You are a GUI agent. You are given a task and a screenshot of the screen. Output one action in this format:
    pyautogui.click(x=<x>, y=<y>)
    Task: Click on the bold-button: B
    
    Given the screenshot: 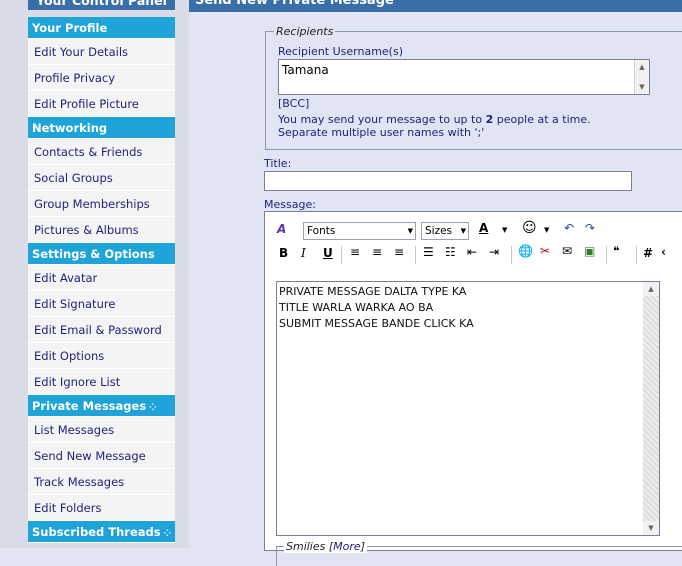 What is the action you would take?
    pyautogui.click(x=283, y=253)
    